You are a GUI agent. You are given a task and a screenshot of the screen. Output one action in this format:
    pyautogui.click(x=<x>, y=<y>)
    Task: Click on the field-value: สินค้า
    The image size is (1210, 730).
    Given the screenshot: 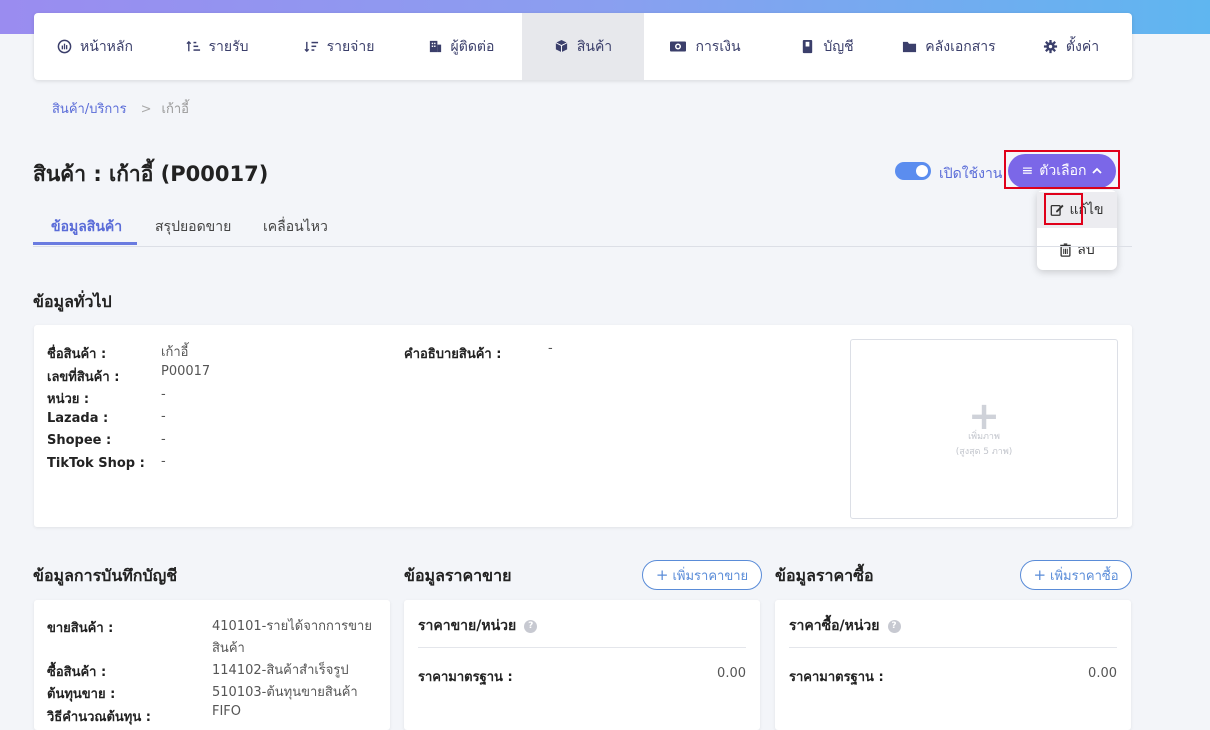 What is the action you would take?
    pyautogui.click(x=228, y=648)
    